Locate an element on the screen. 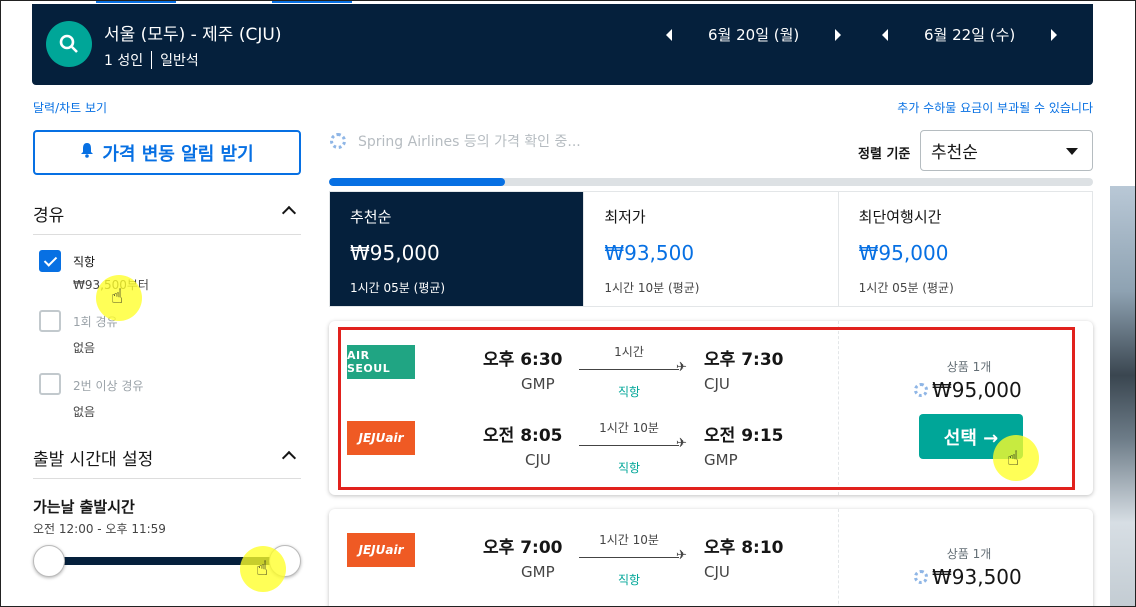 The width and height of the screenshot is (1136, 607). result-price: ₩93,500 is located at coordinates (968, 577).